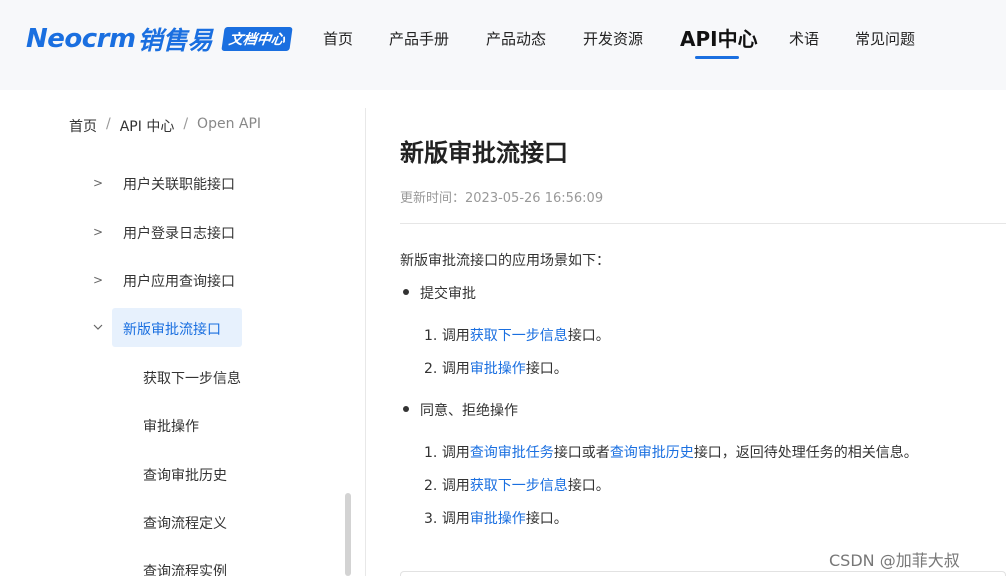 This screenshot has height=576, width=1006. I want to click on sidebar-item-approval-flow: 新版审批流接口, so click(172, 329).